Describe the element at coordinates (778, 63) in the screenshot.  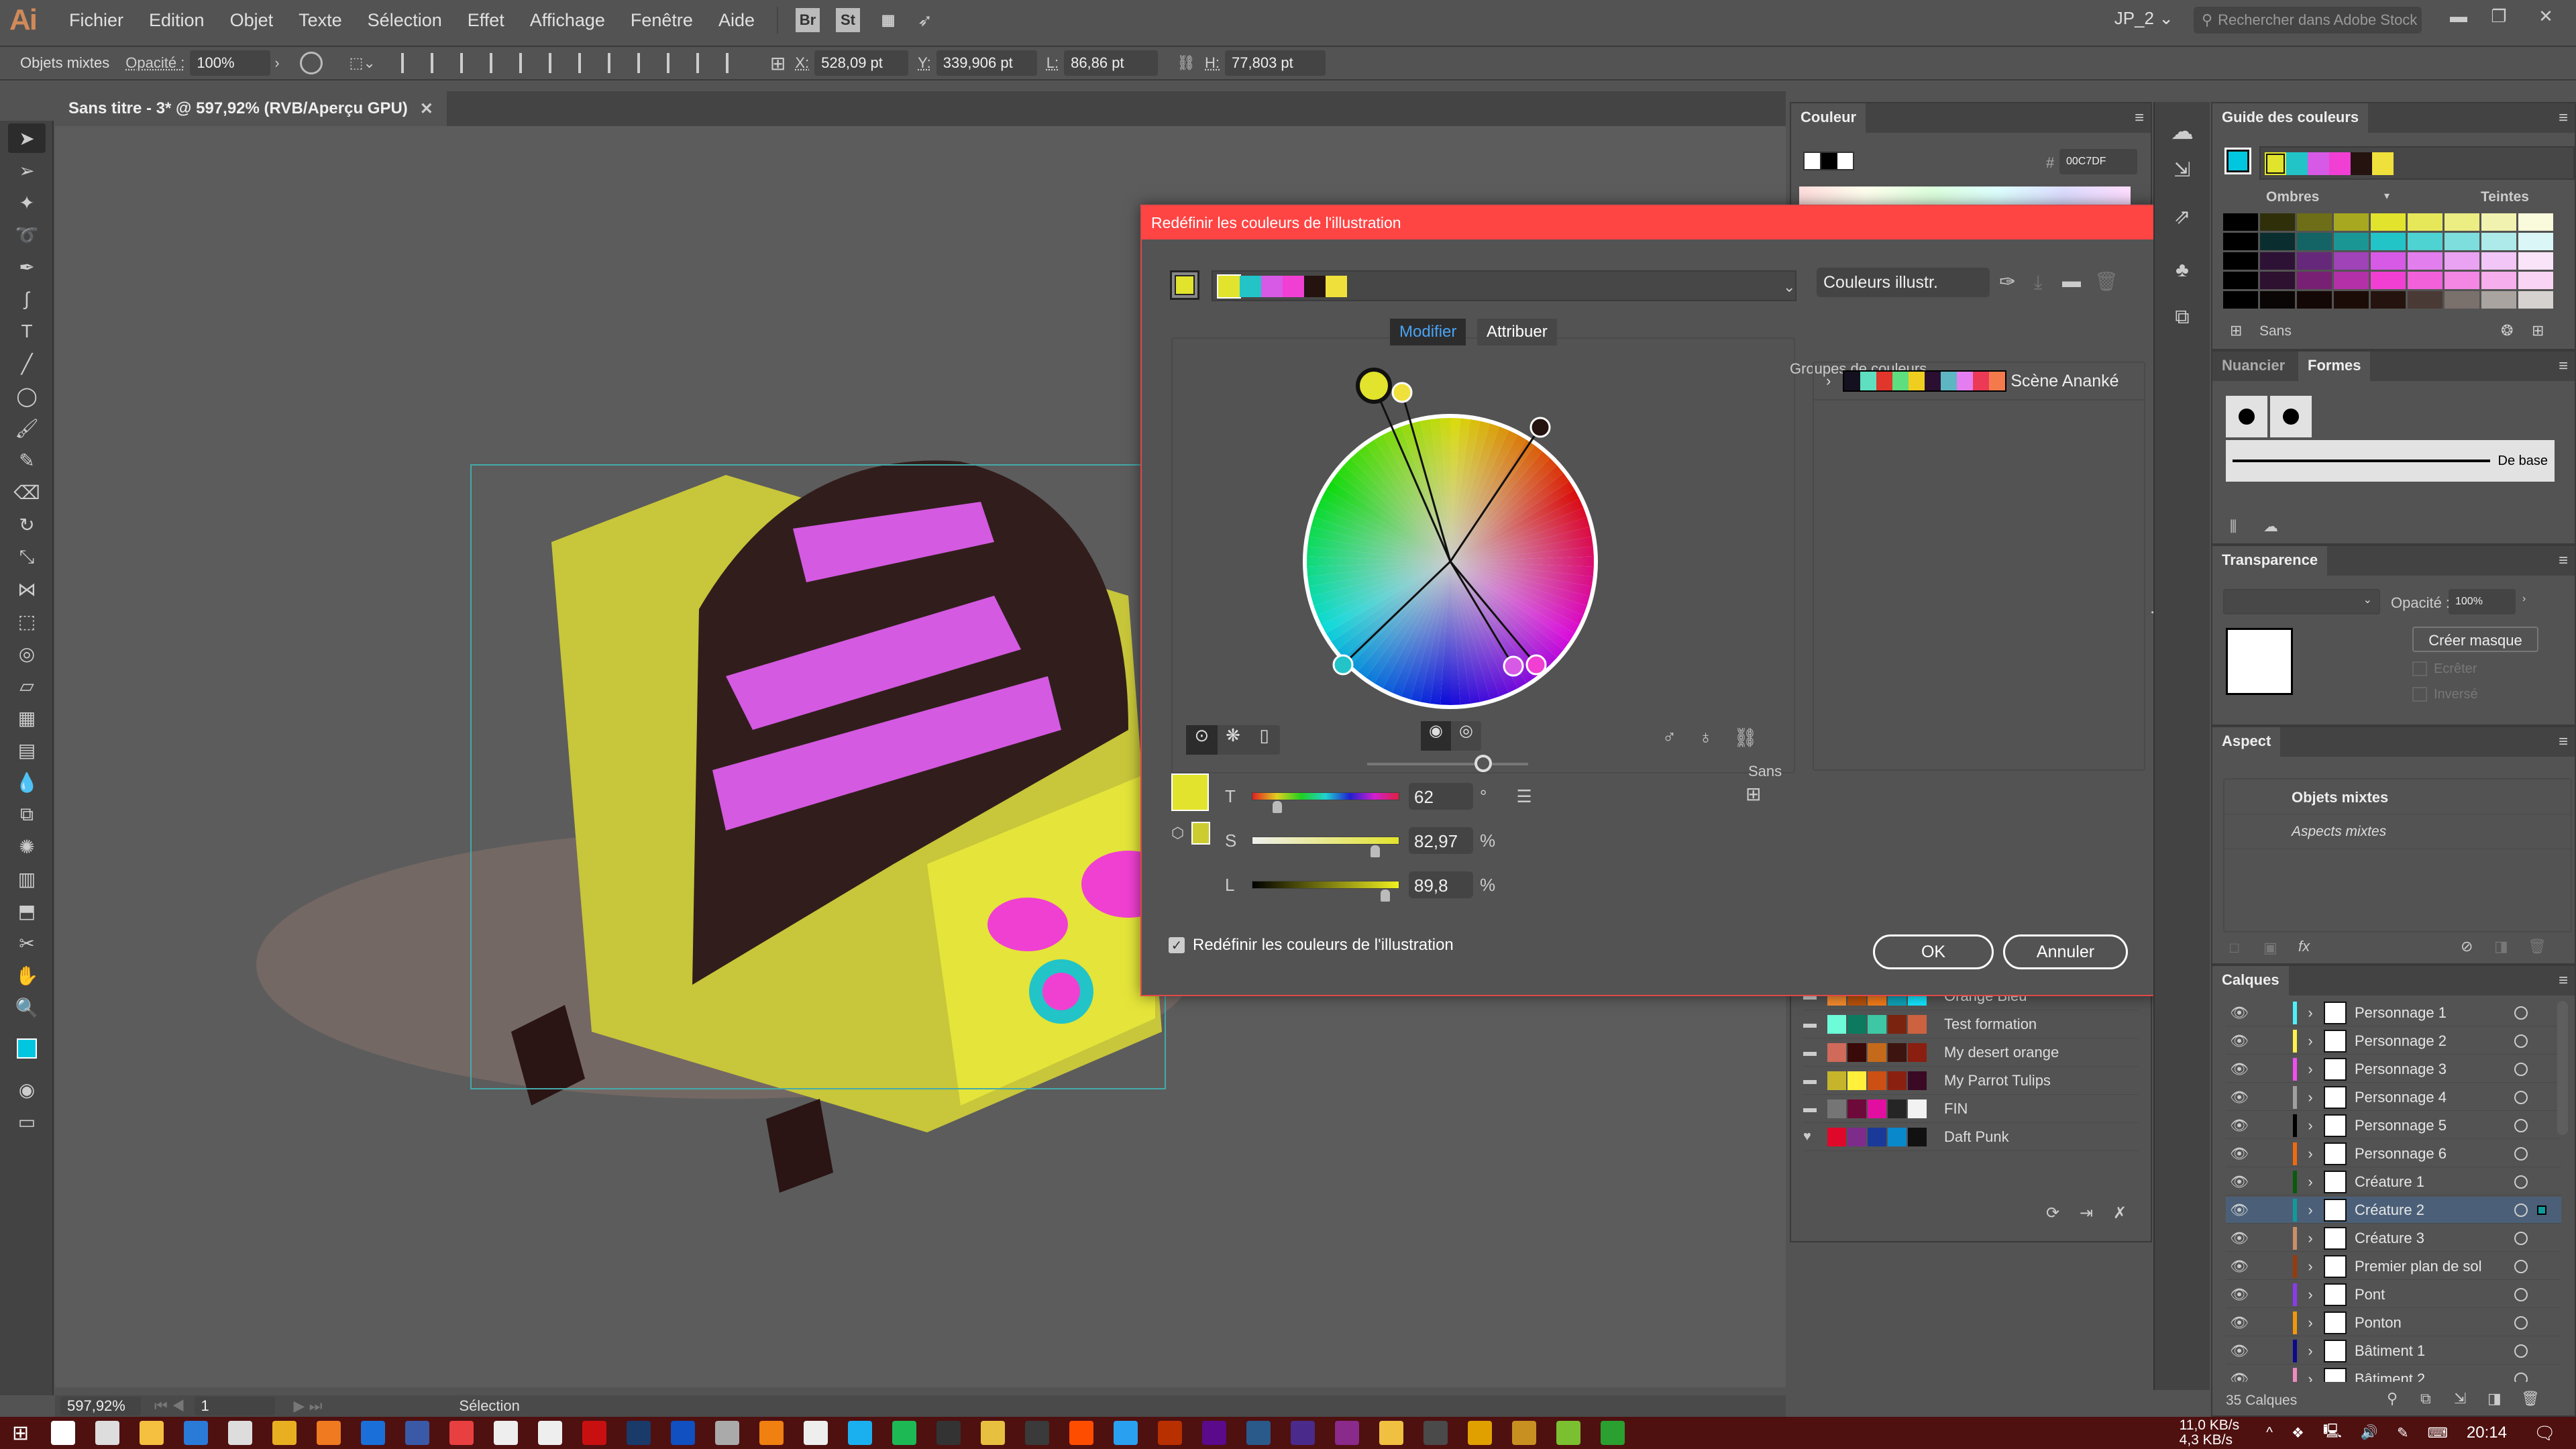
I see `reference-point-icon: ⊞` at that location.